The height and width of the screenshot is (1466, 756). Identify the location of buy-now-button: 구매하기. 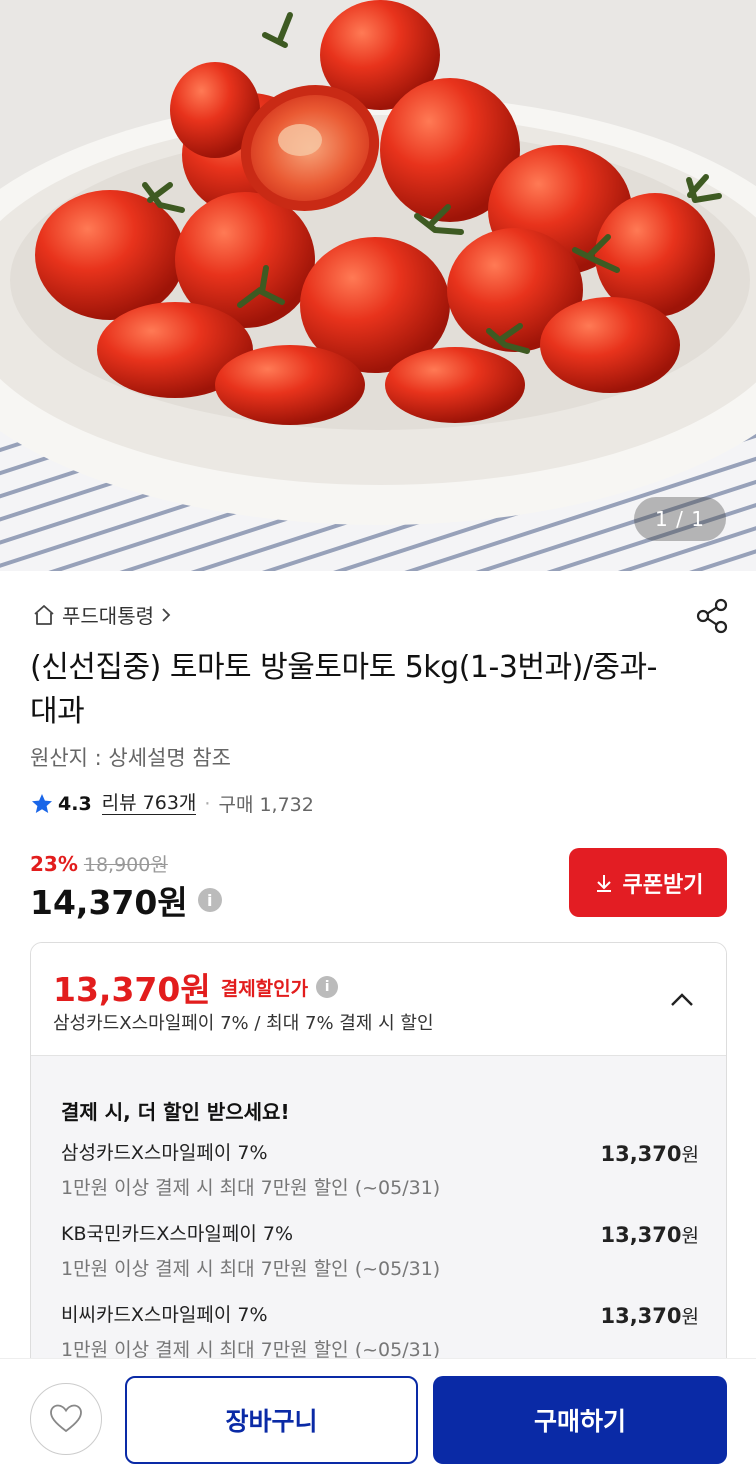
(580, 1420).